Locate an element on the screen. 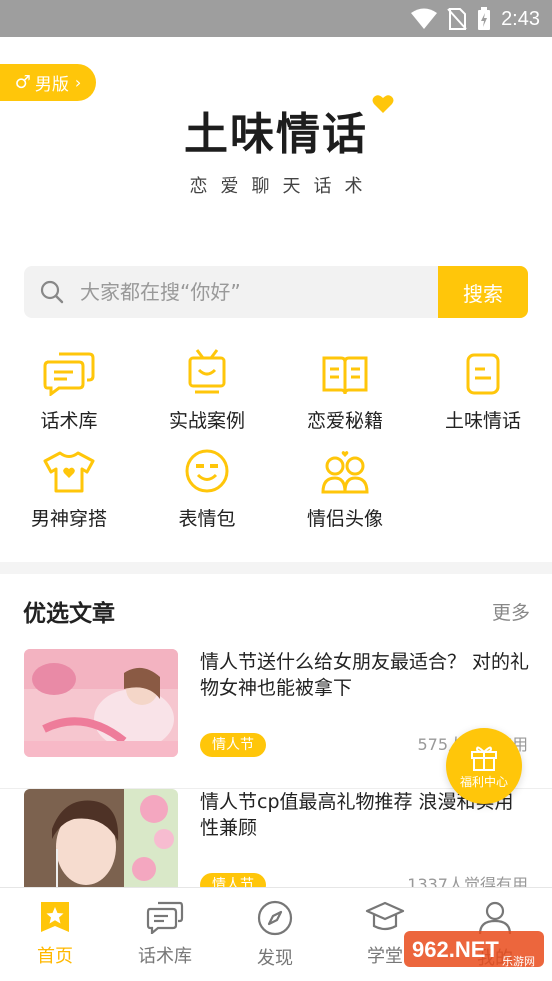  open-book-icon is located at coordinates (345, 375).